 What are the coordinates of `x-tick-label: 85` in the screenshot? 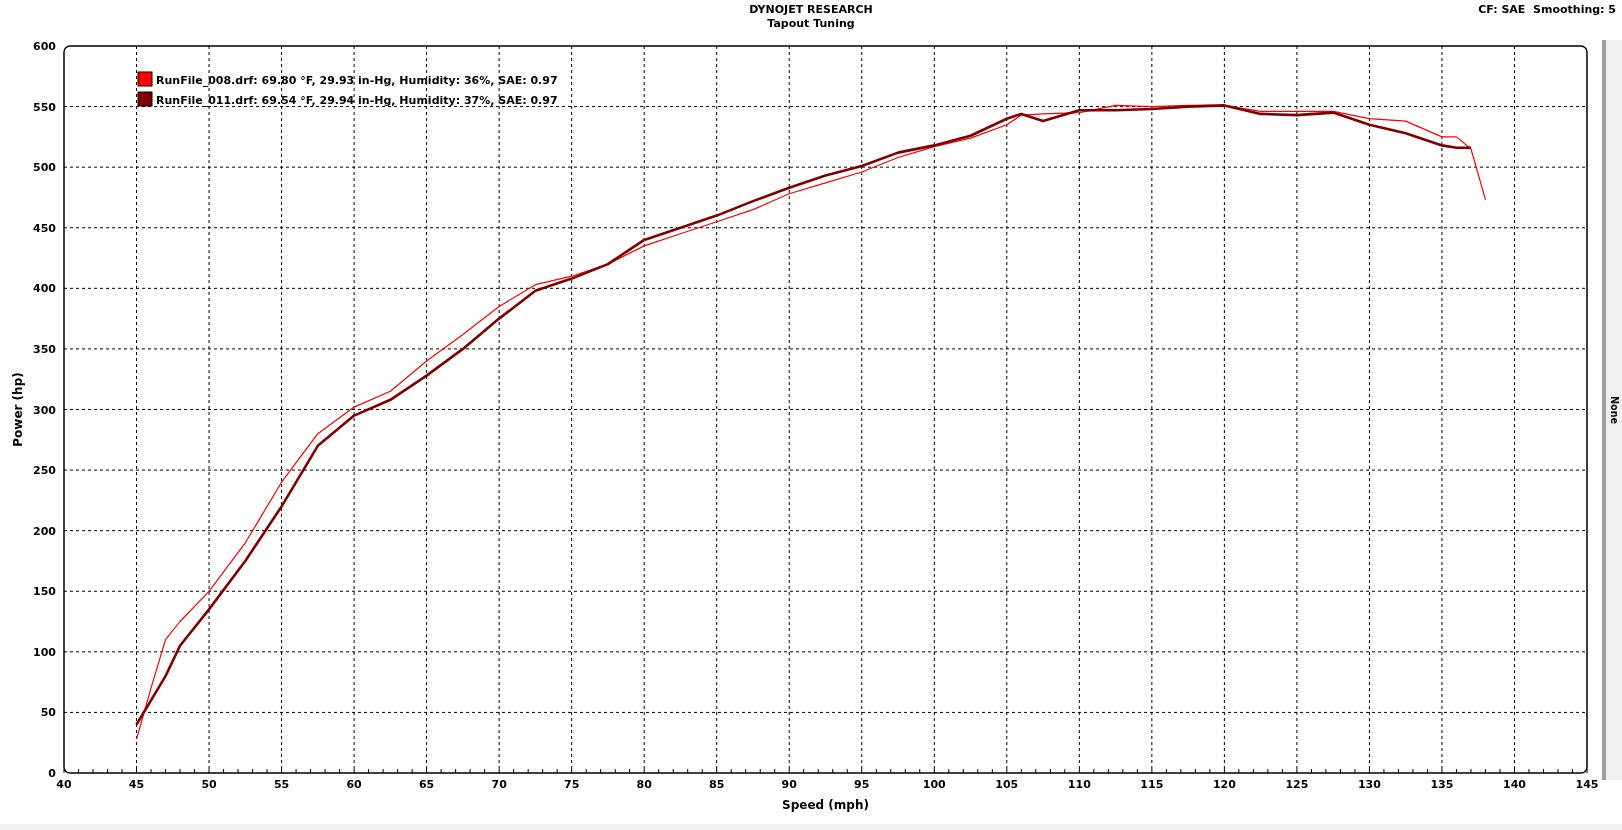 It's located at (717, 784).